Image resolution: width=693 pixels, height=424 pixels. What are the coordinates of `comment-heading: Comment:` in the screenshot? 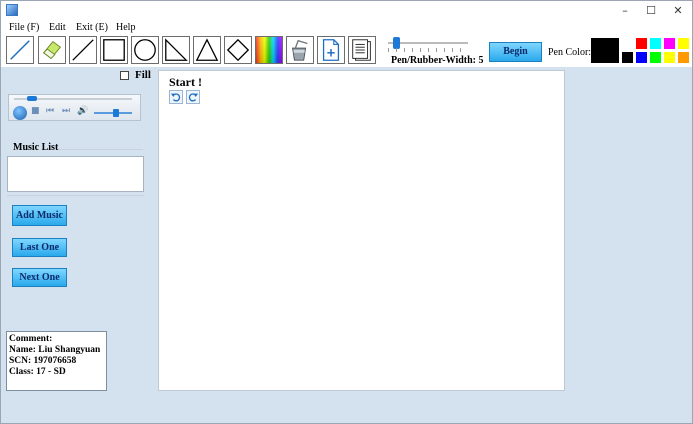 It's located at (31, 339).